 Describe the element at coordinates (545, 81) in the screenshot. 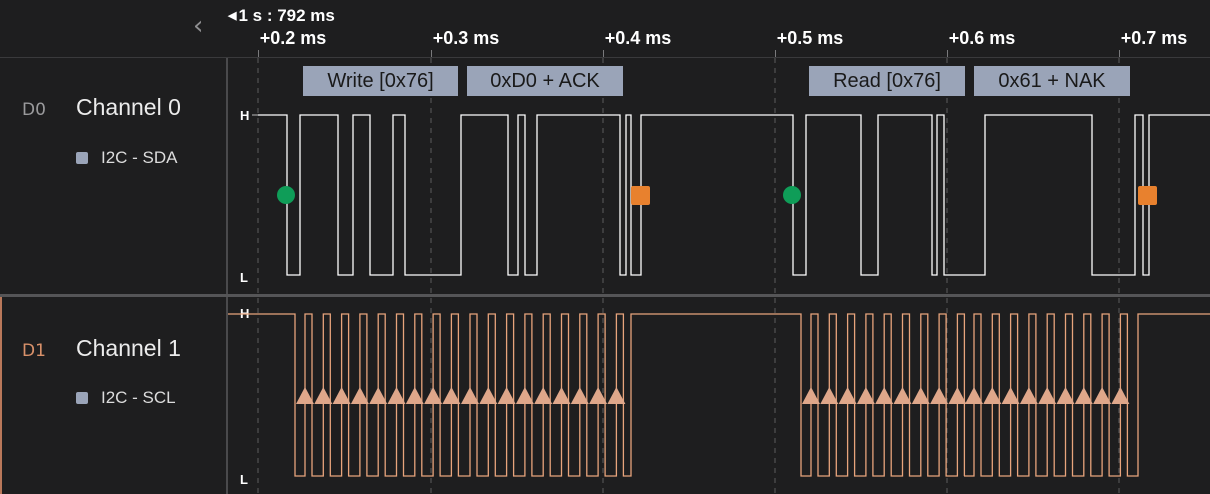

I see `protocol-frame-data-ack: 0xD0 + ACK` at that location.